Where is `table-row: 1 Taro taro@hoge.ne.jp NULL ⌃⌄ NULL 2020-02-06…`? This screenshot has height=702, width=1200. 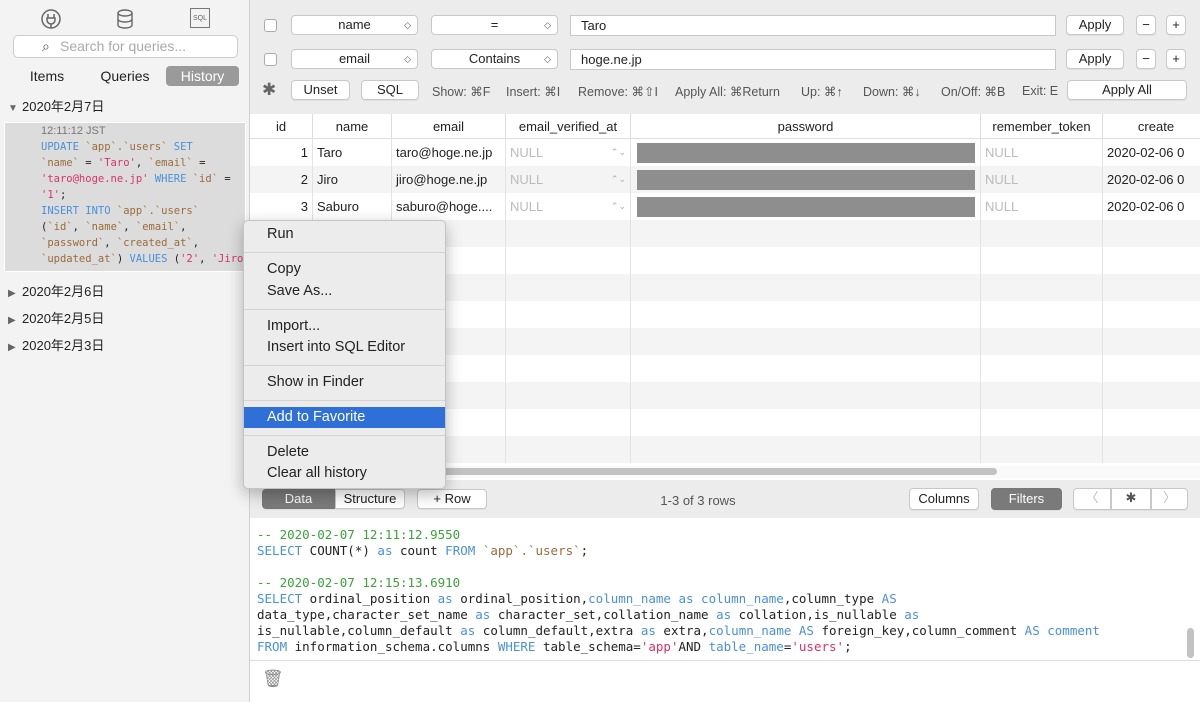 table-row: 1 Taro taro@hoge.ne.jp NULL ⌃⌄ NULL 2020-02-06… is located at coordinates (725, 152).